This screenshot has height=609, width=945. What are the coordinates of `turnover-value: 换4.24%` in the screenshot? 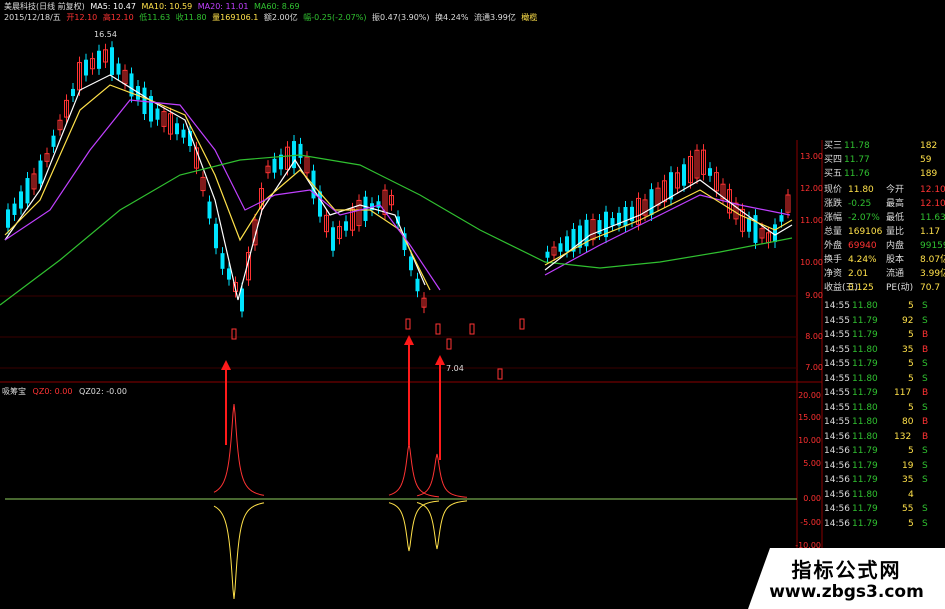 It's located at (452, 17).